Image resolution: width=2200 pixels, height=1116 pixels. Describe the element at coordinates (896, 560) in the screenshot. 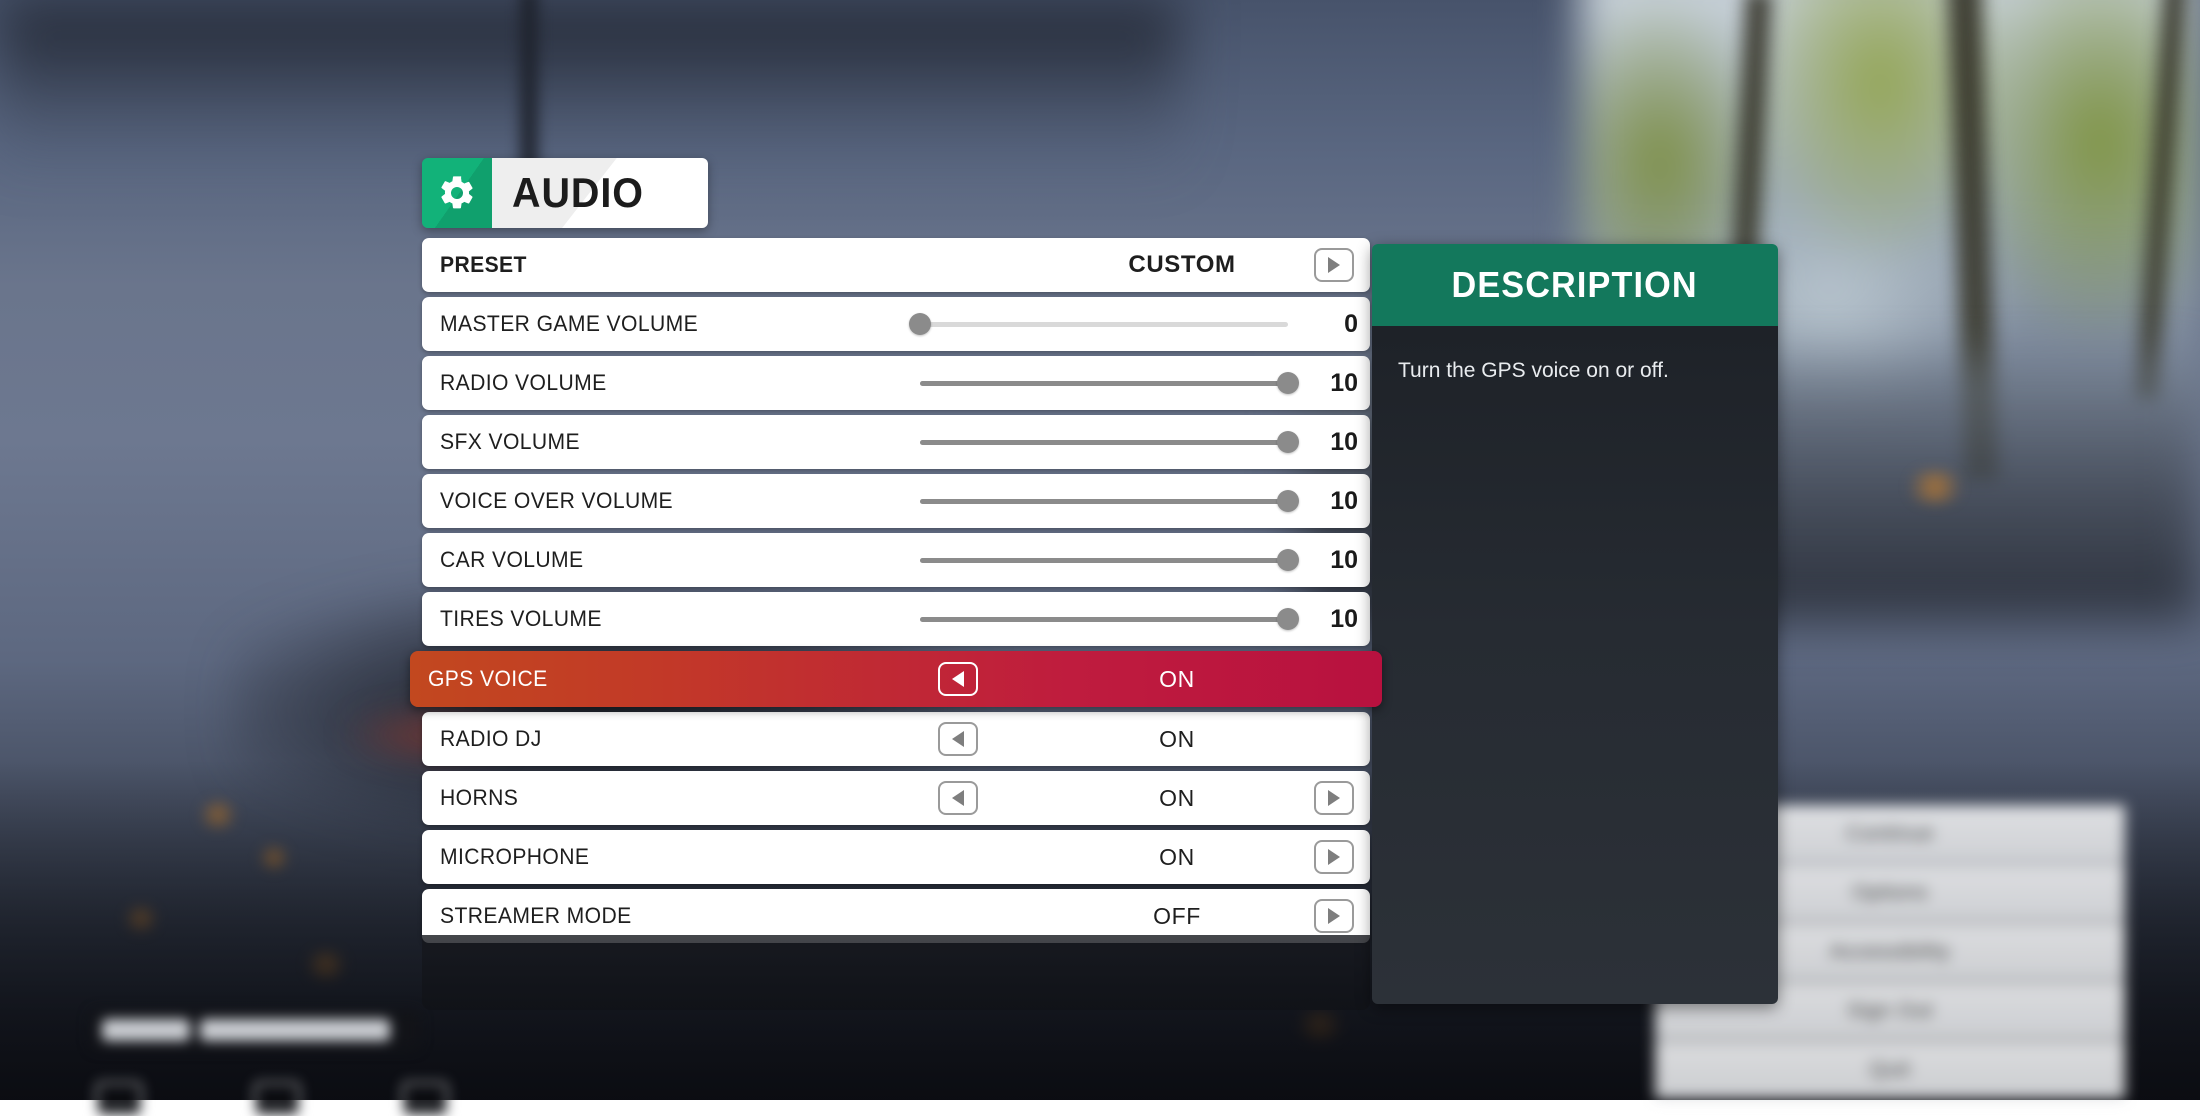

I see `setting-row: CAR VOLUME 10` at that location.